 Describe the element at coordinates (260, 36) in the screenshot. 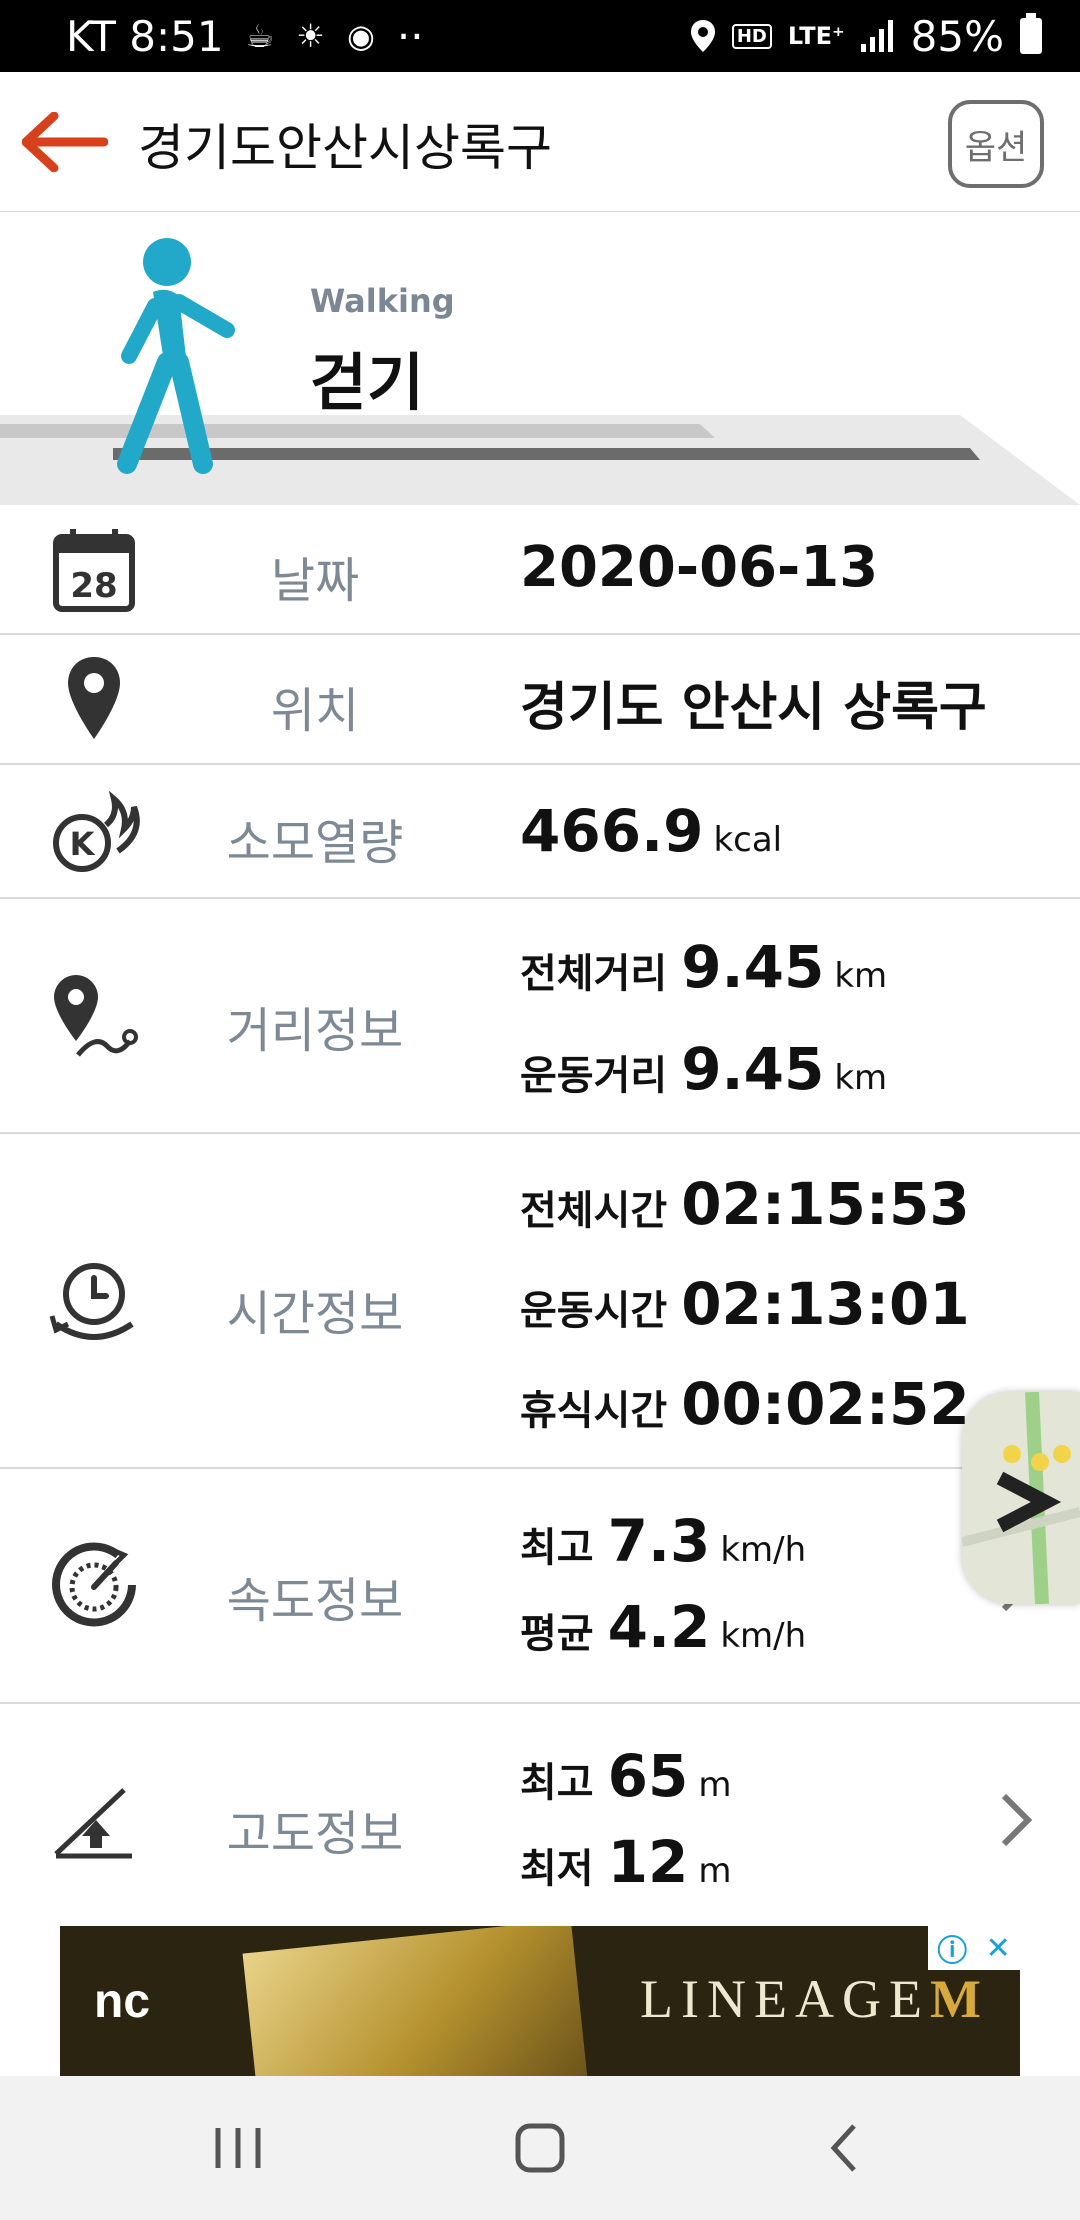

I see `coffee-icon: ☕` at that location.